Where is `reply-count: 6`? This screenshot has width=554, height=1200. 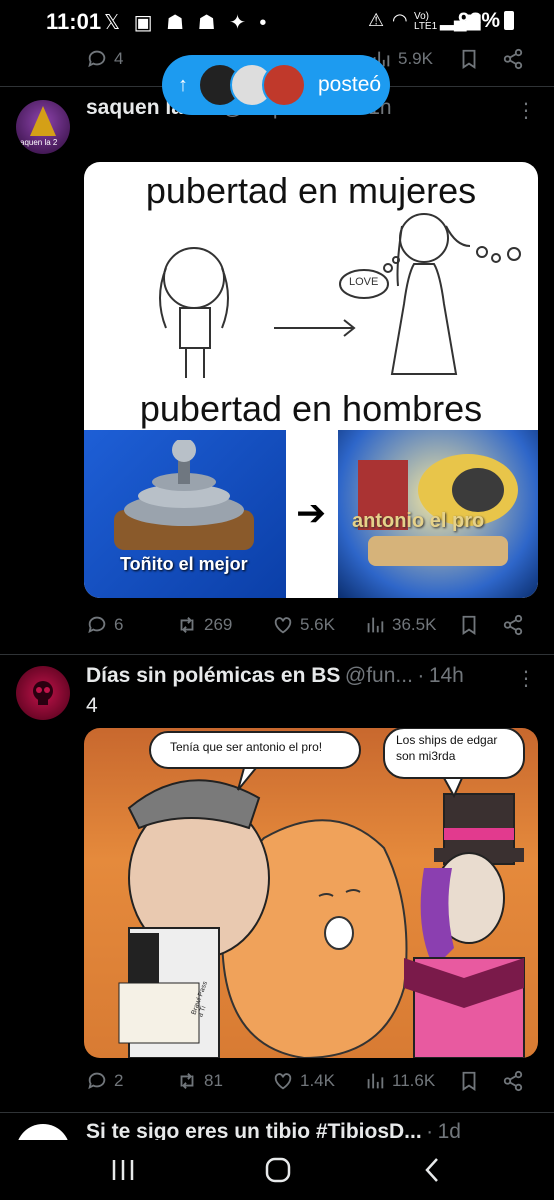
reply-count: 6 is located at coordinates (119, 624).